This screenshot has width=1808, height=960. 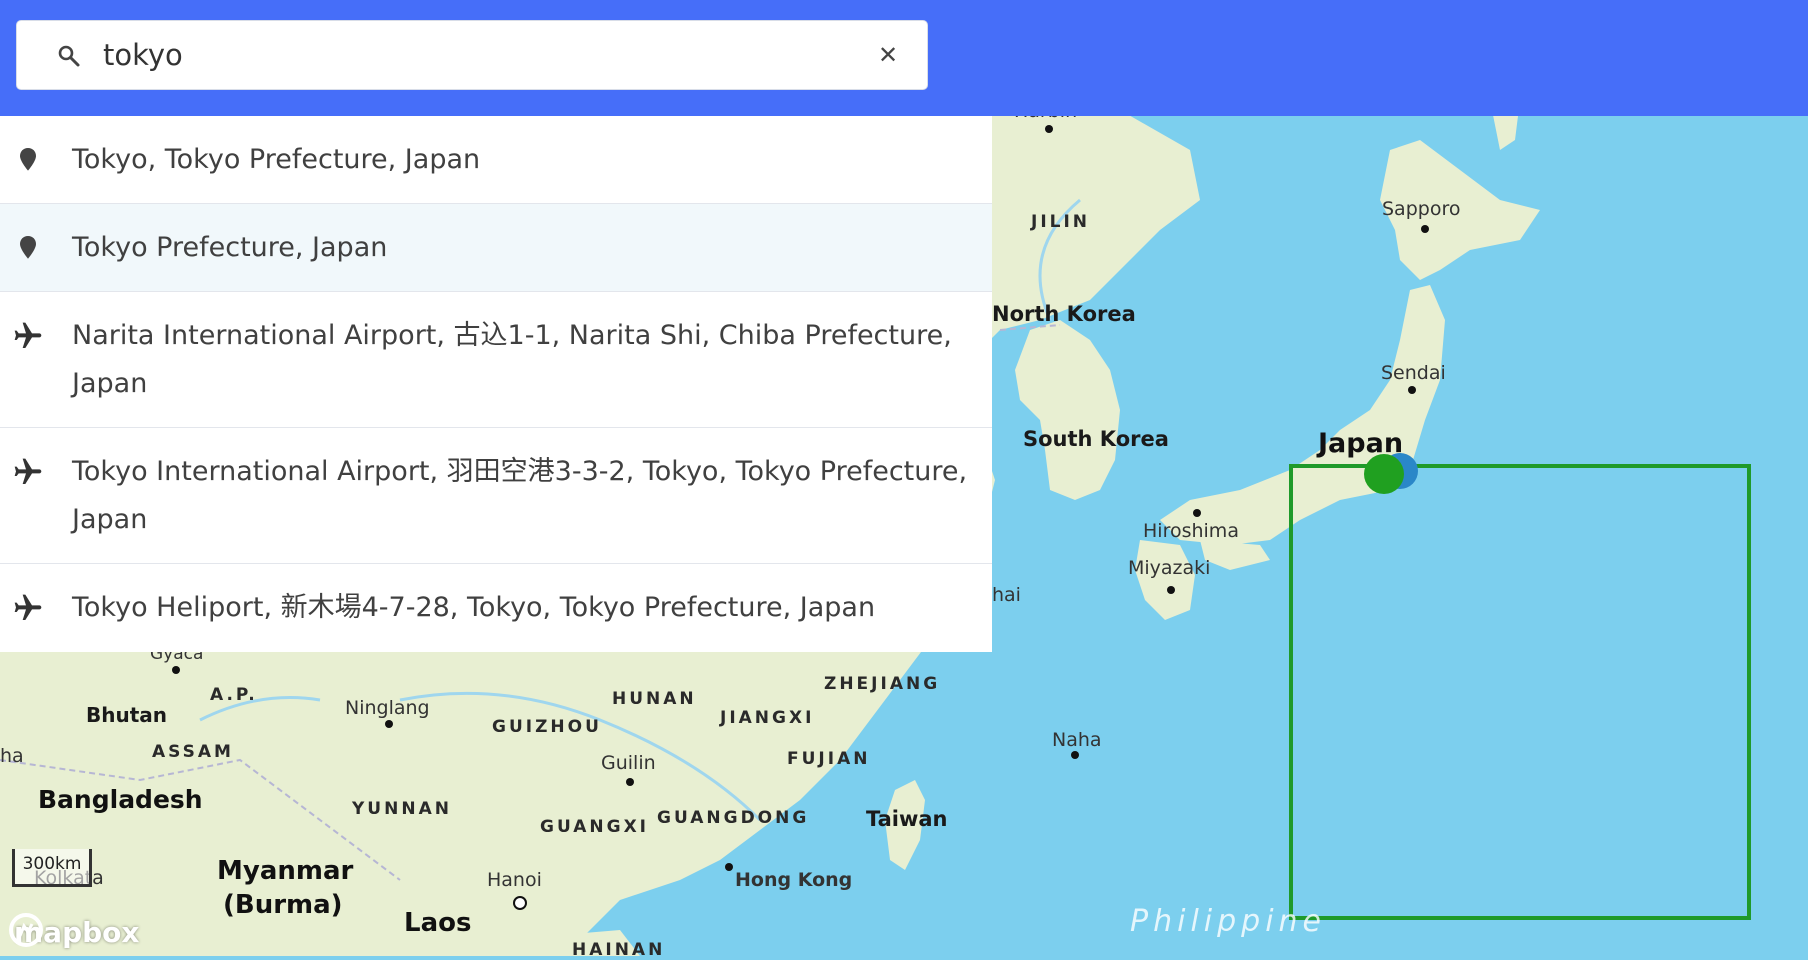 What do you see at coordinates (654, 699) in the screenshot?
I see `map-label-hunan: HUNAN` at bounding box center [654, 699].